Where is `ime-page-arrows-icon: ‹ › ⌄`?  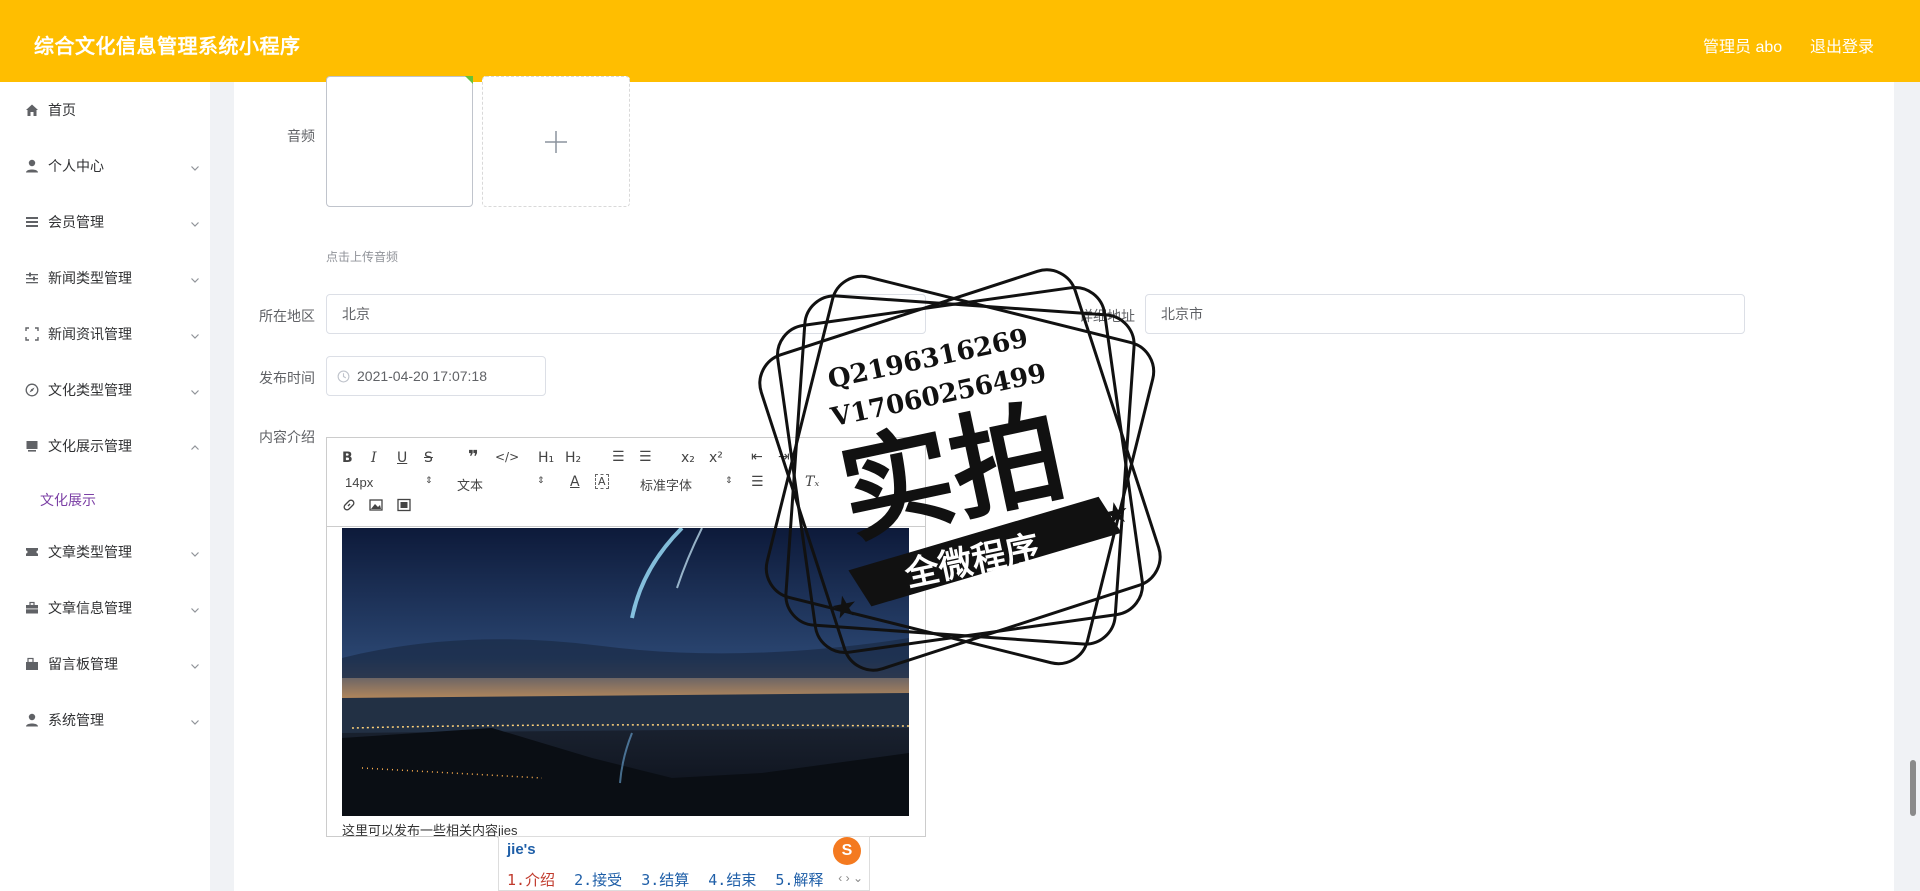 ime-page-arrows-icon: ‹ › ⌄ is located at coordinates (850, 878).